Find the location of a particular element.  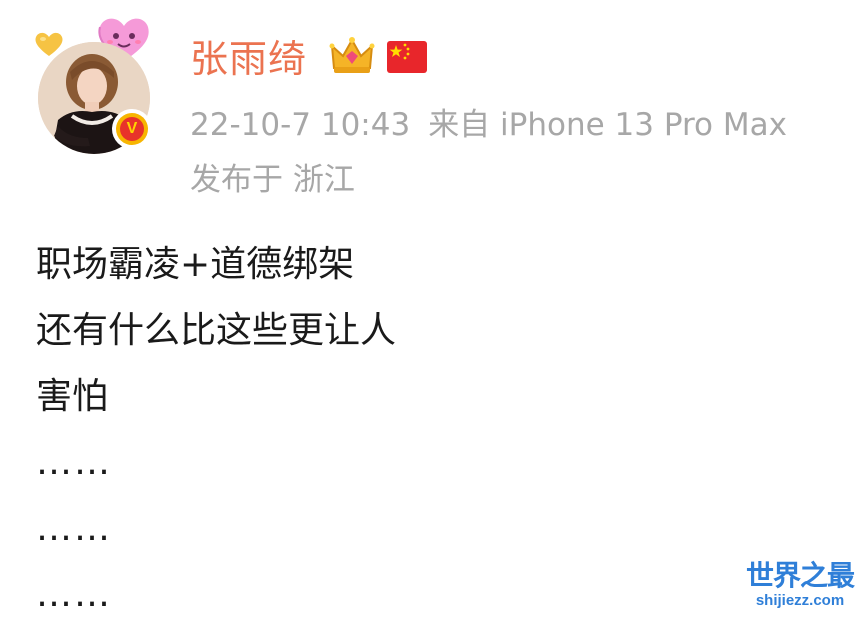

verified-mark: V is located at coordinates (132, 129).